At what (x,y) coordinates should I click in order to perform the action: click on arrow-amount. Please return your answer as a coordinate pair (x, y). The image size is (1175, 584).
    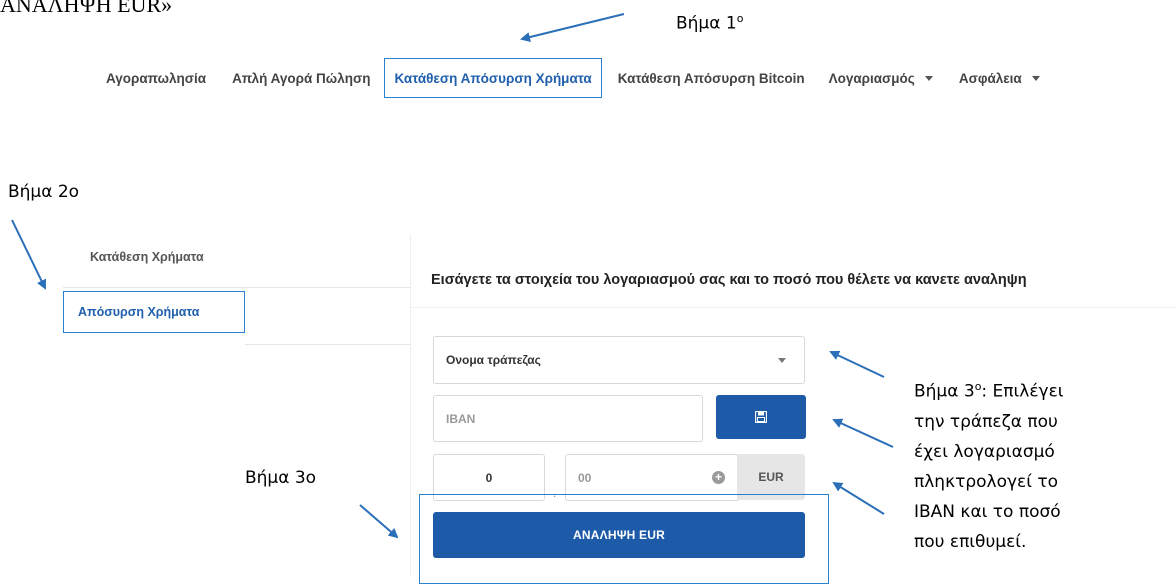
    Looking at the image, I should click on (858, 498).